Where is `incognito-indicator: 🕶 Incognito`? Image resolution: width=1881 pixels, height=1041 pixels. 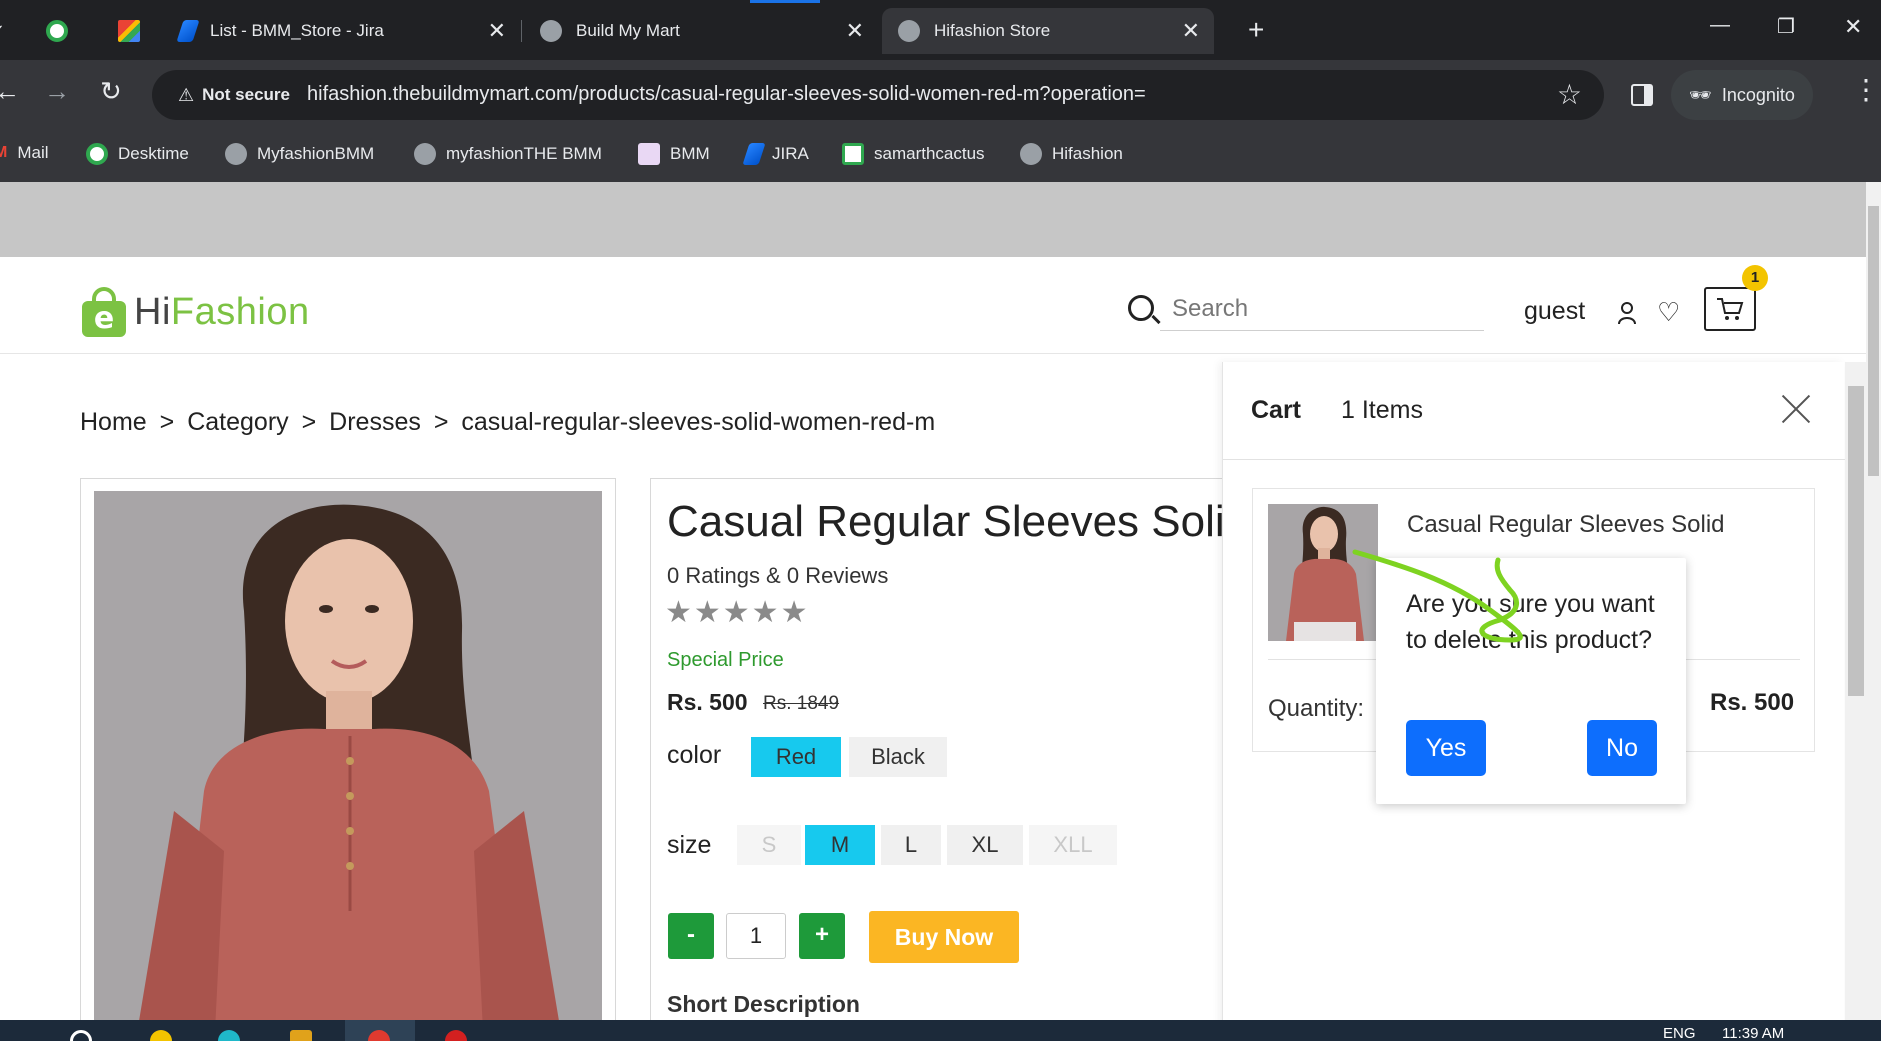 incognito-indicator: 🕶 Incognito is located at coordinates (1742, 95).